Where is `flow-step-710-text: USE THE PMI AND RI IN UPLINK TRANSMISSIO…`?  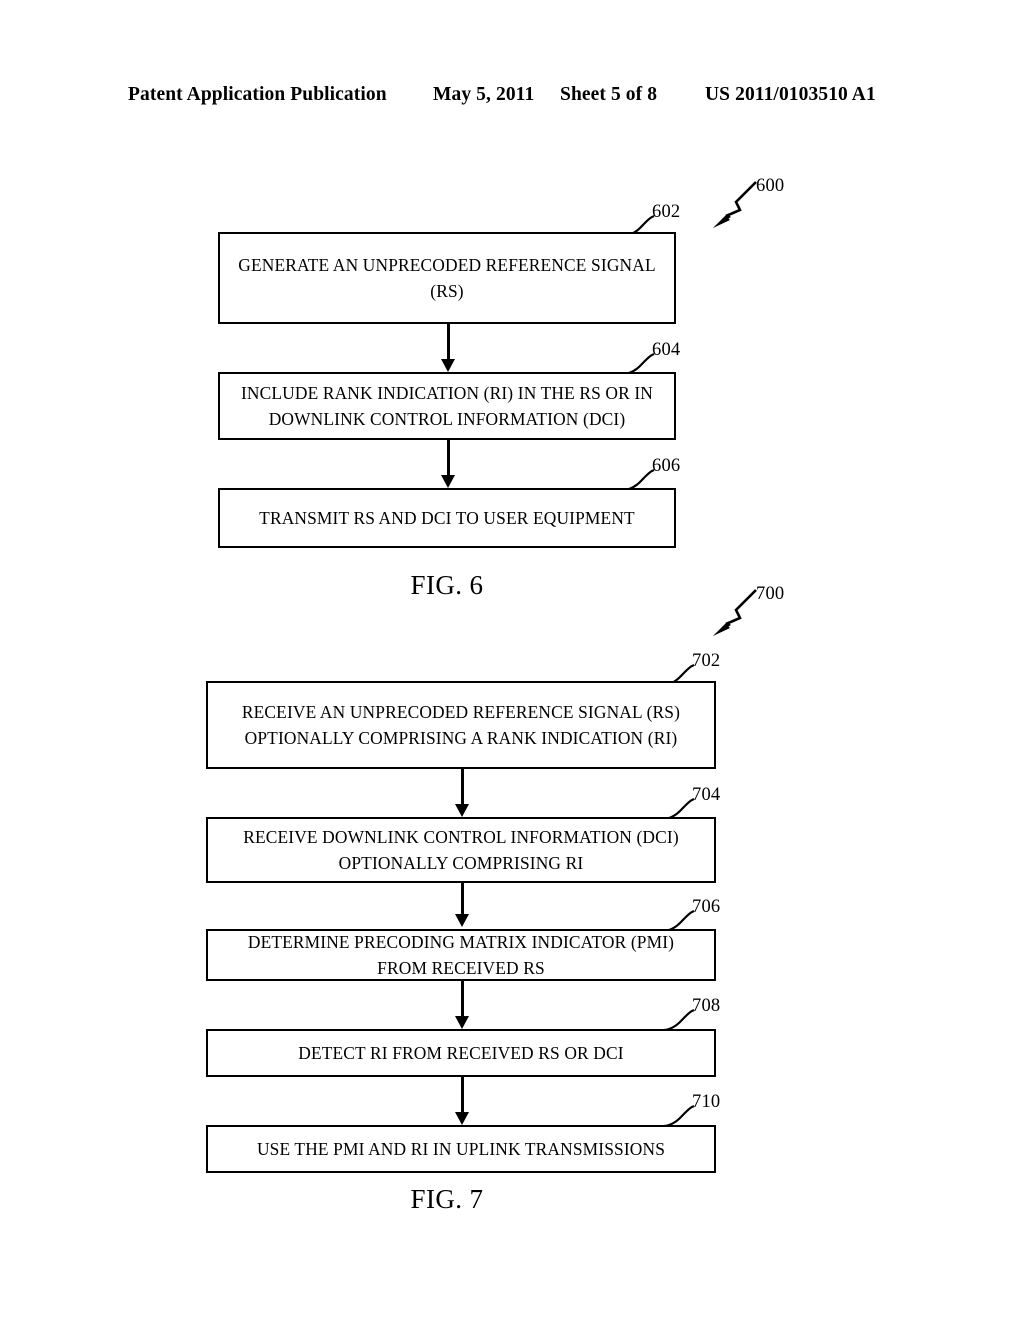 flow-step-710-text: USE THE PMI AND RI IN UPLINK TRANSMISSIO… is located at coordinates (461, 1149).